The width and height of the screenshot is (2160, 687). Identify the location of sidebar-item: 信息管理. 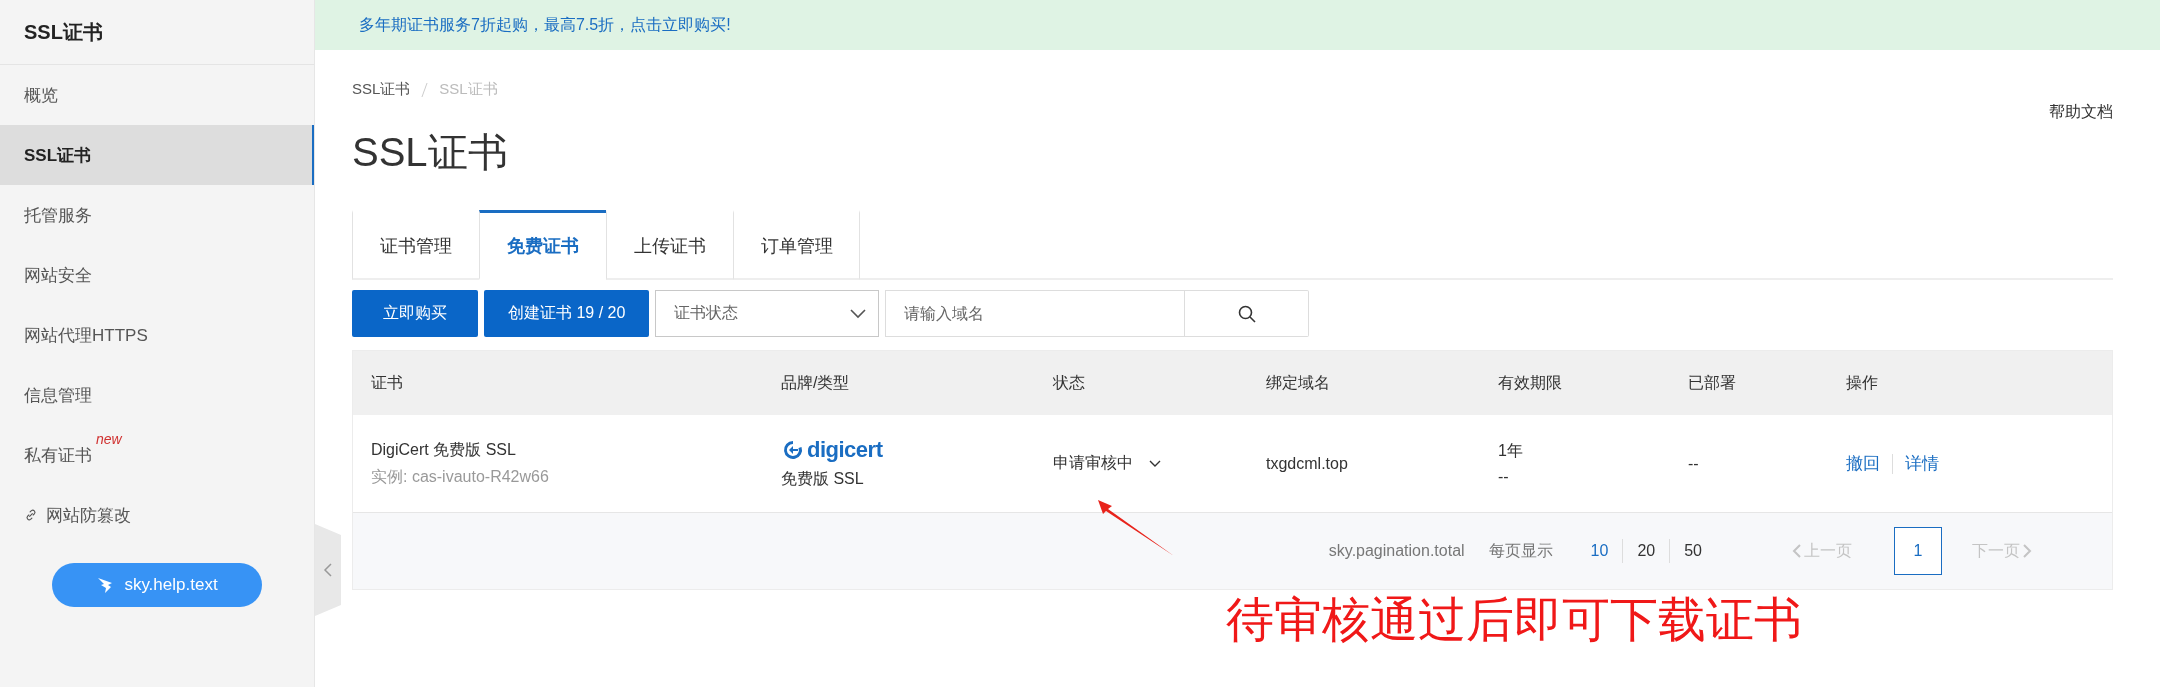
(157, 395).